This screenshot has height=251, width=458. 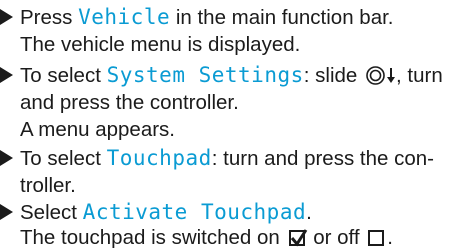 I want to click on controller-slide-icon, so click(x=375, y=75).